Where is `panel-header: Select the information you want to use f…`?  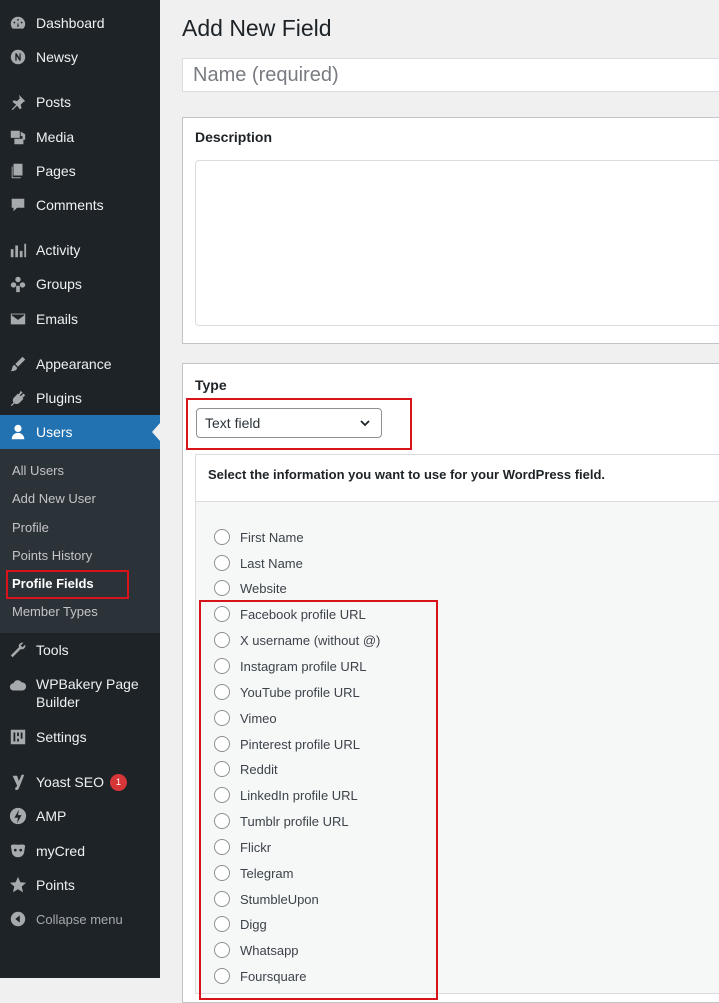
panel-header: Select the information you want to use f… is located at coordinates (457, 478).